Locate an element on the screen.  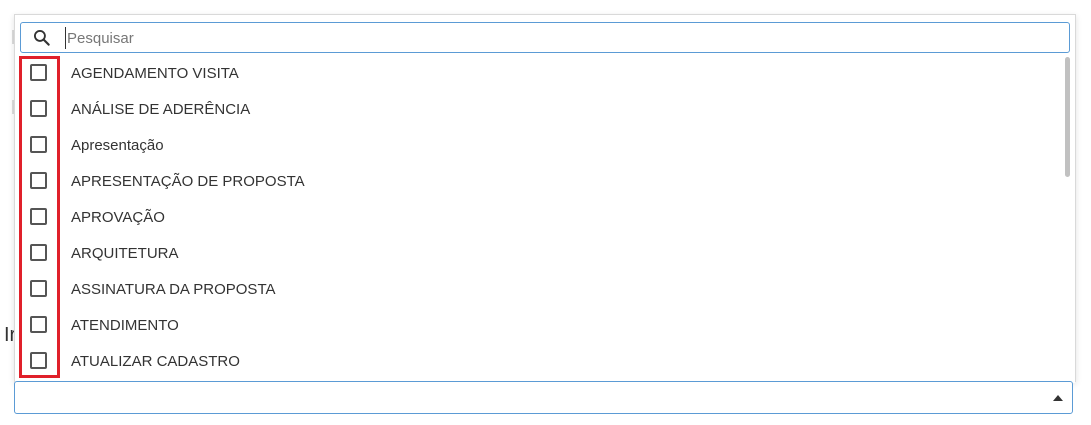
item-label: ASSINATURA DA PROPOSTA is located at coordinates (173, 289).